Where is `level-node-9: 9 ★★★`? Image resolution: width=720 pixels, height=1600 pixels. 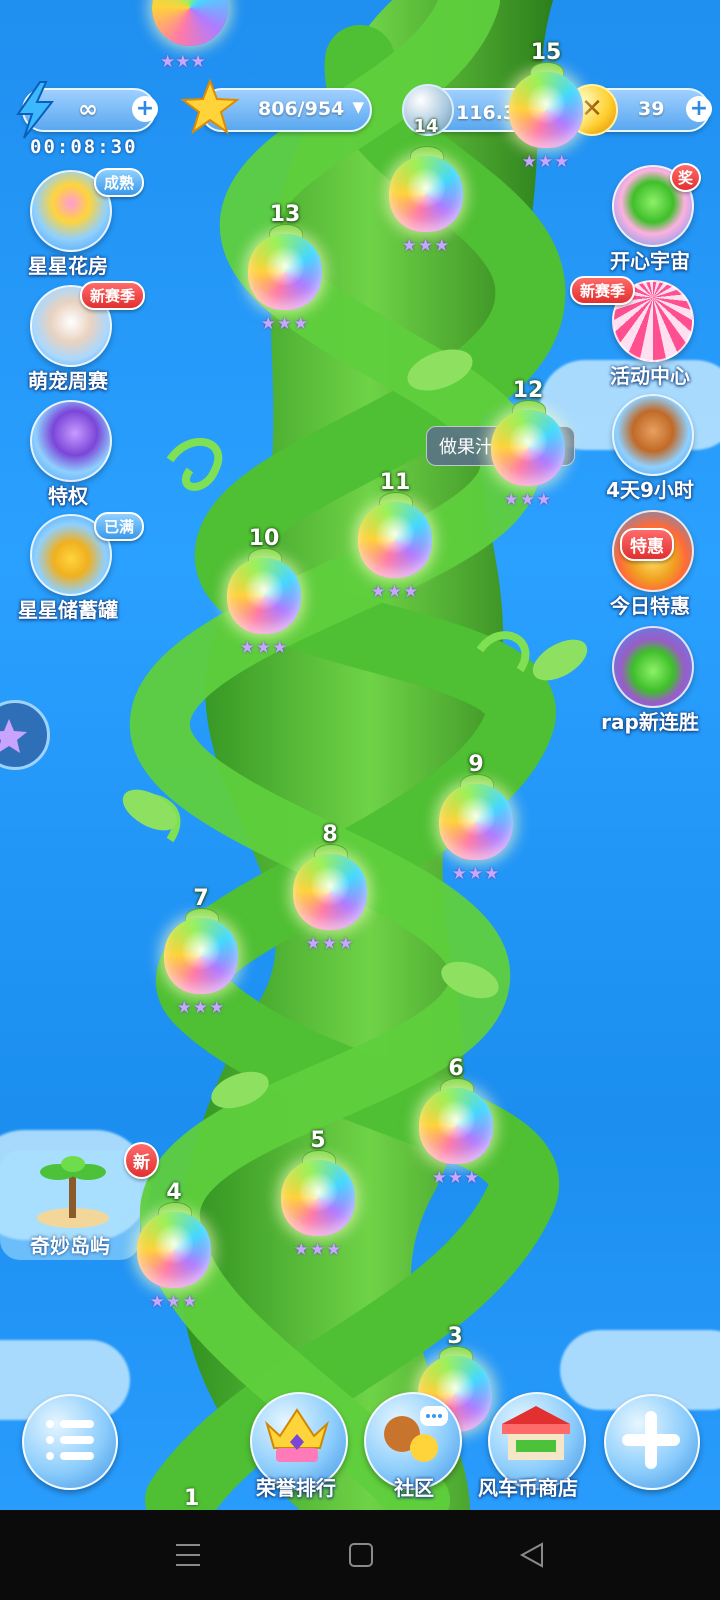
level-node-9: 9 ★★★ is located at coordinates (476, 819).